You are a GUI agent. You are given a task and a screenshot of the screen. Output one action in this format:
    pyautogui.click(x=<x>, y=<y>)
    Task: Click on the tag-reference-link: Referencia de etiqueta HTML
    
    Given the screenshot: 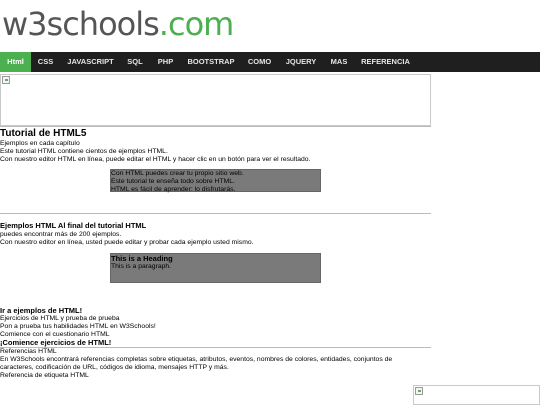 What is the action you would take?
    pyautogui.click(x=44, y=376)
    